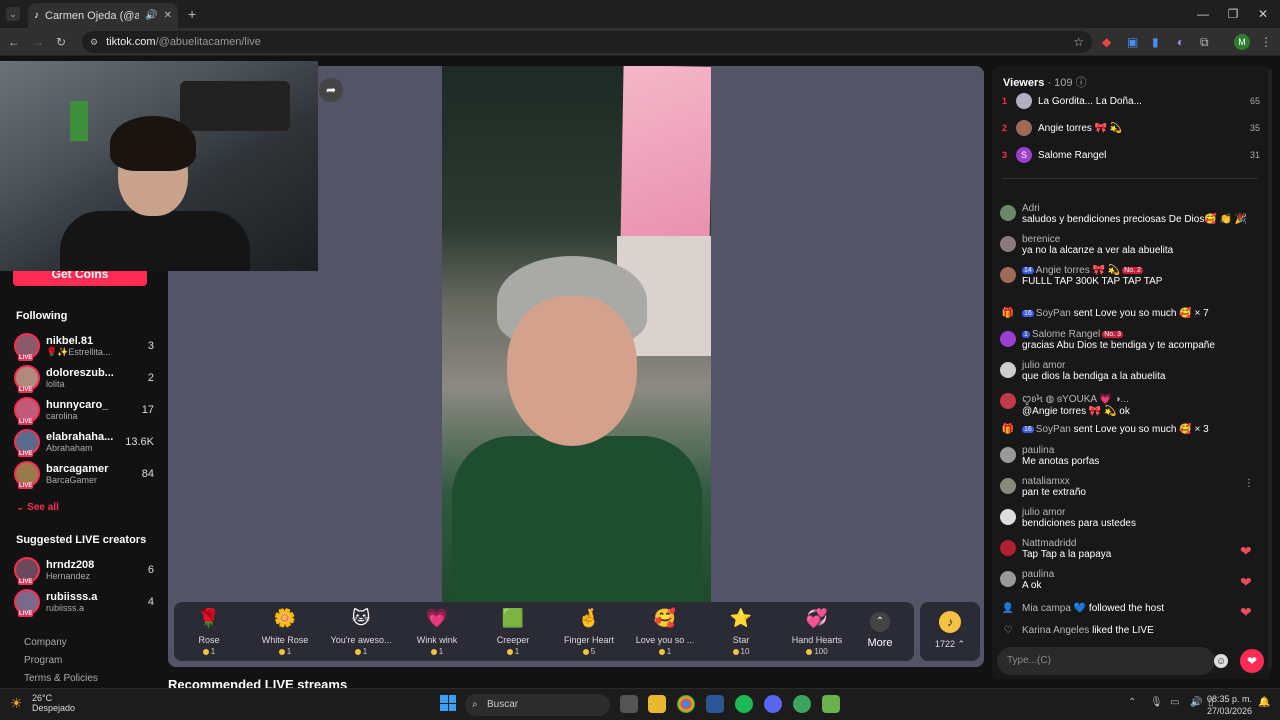  I want to click on event-user: Karina Angeles, so click(1056, 630).